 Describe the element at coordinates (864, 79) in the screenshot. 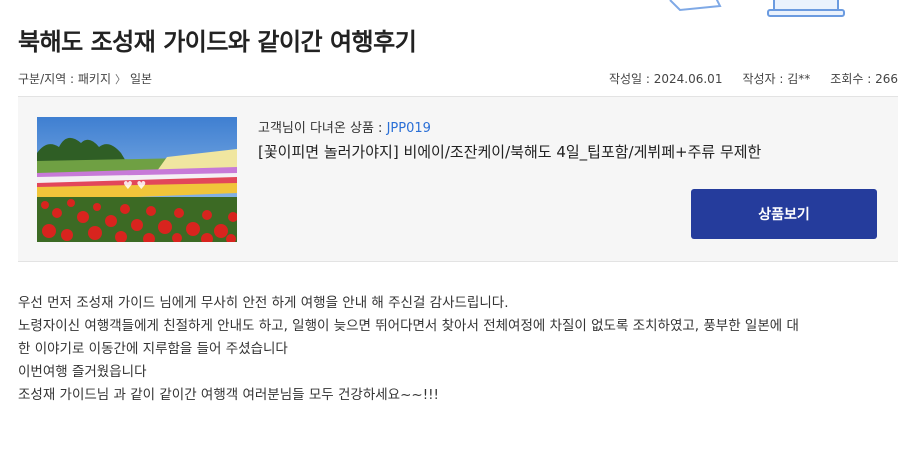

I see `post-views: 조회수 : 266` at that location.